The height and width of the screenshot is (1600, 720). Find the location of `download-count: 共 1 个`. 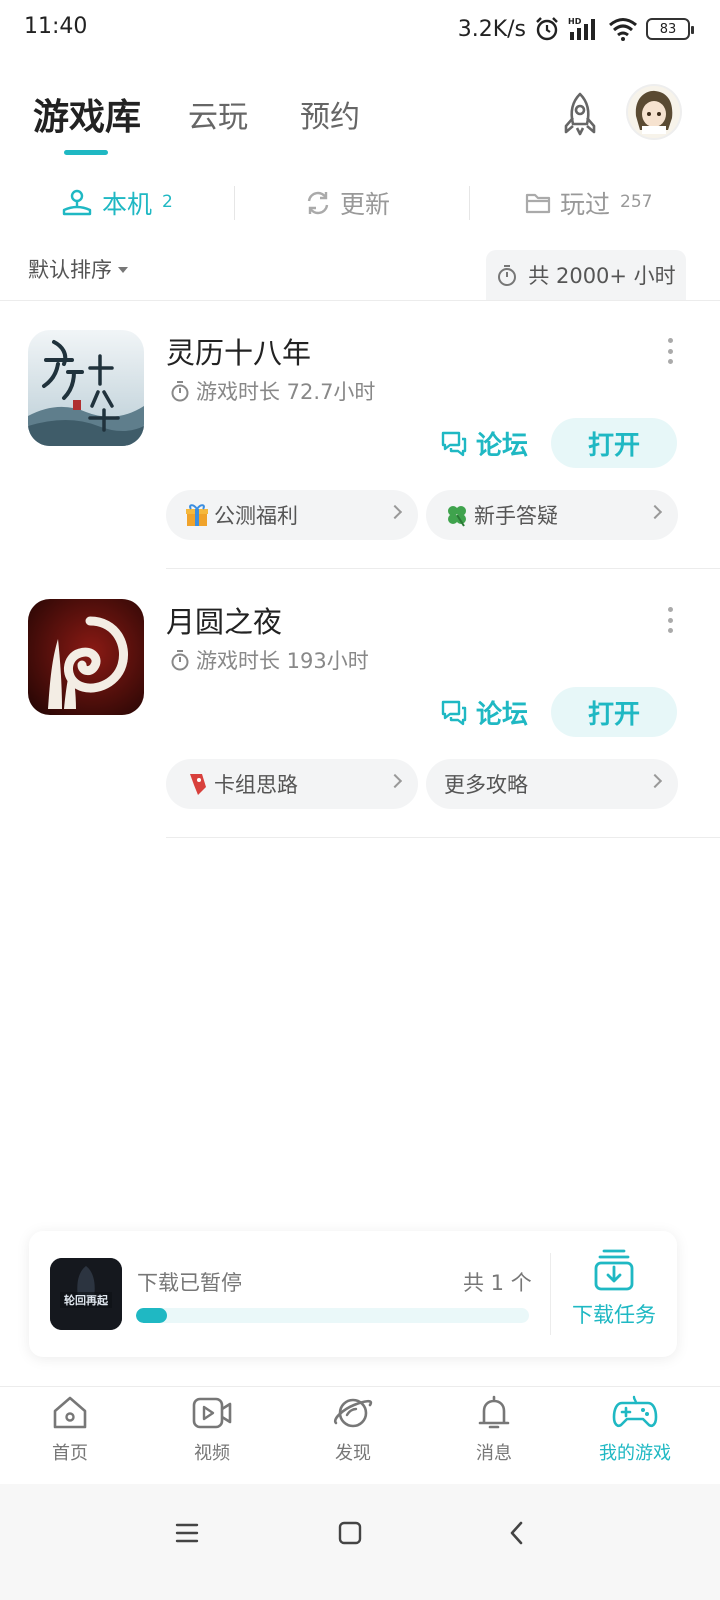

download-count: 共 1 个 is located at coordinates (497, 1283).